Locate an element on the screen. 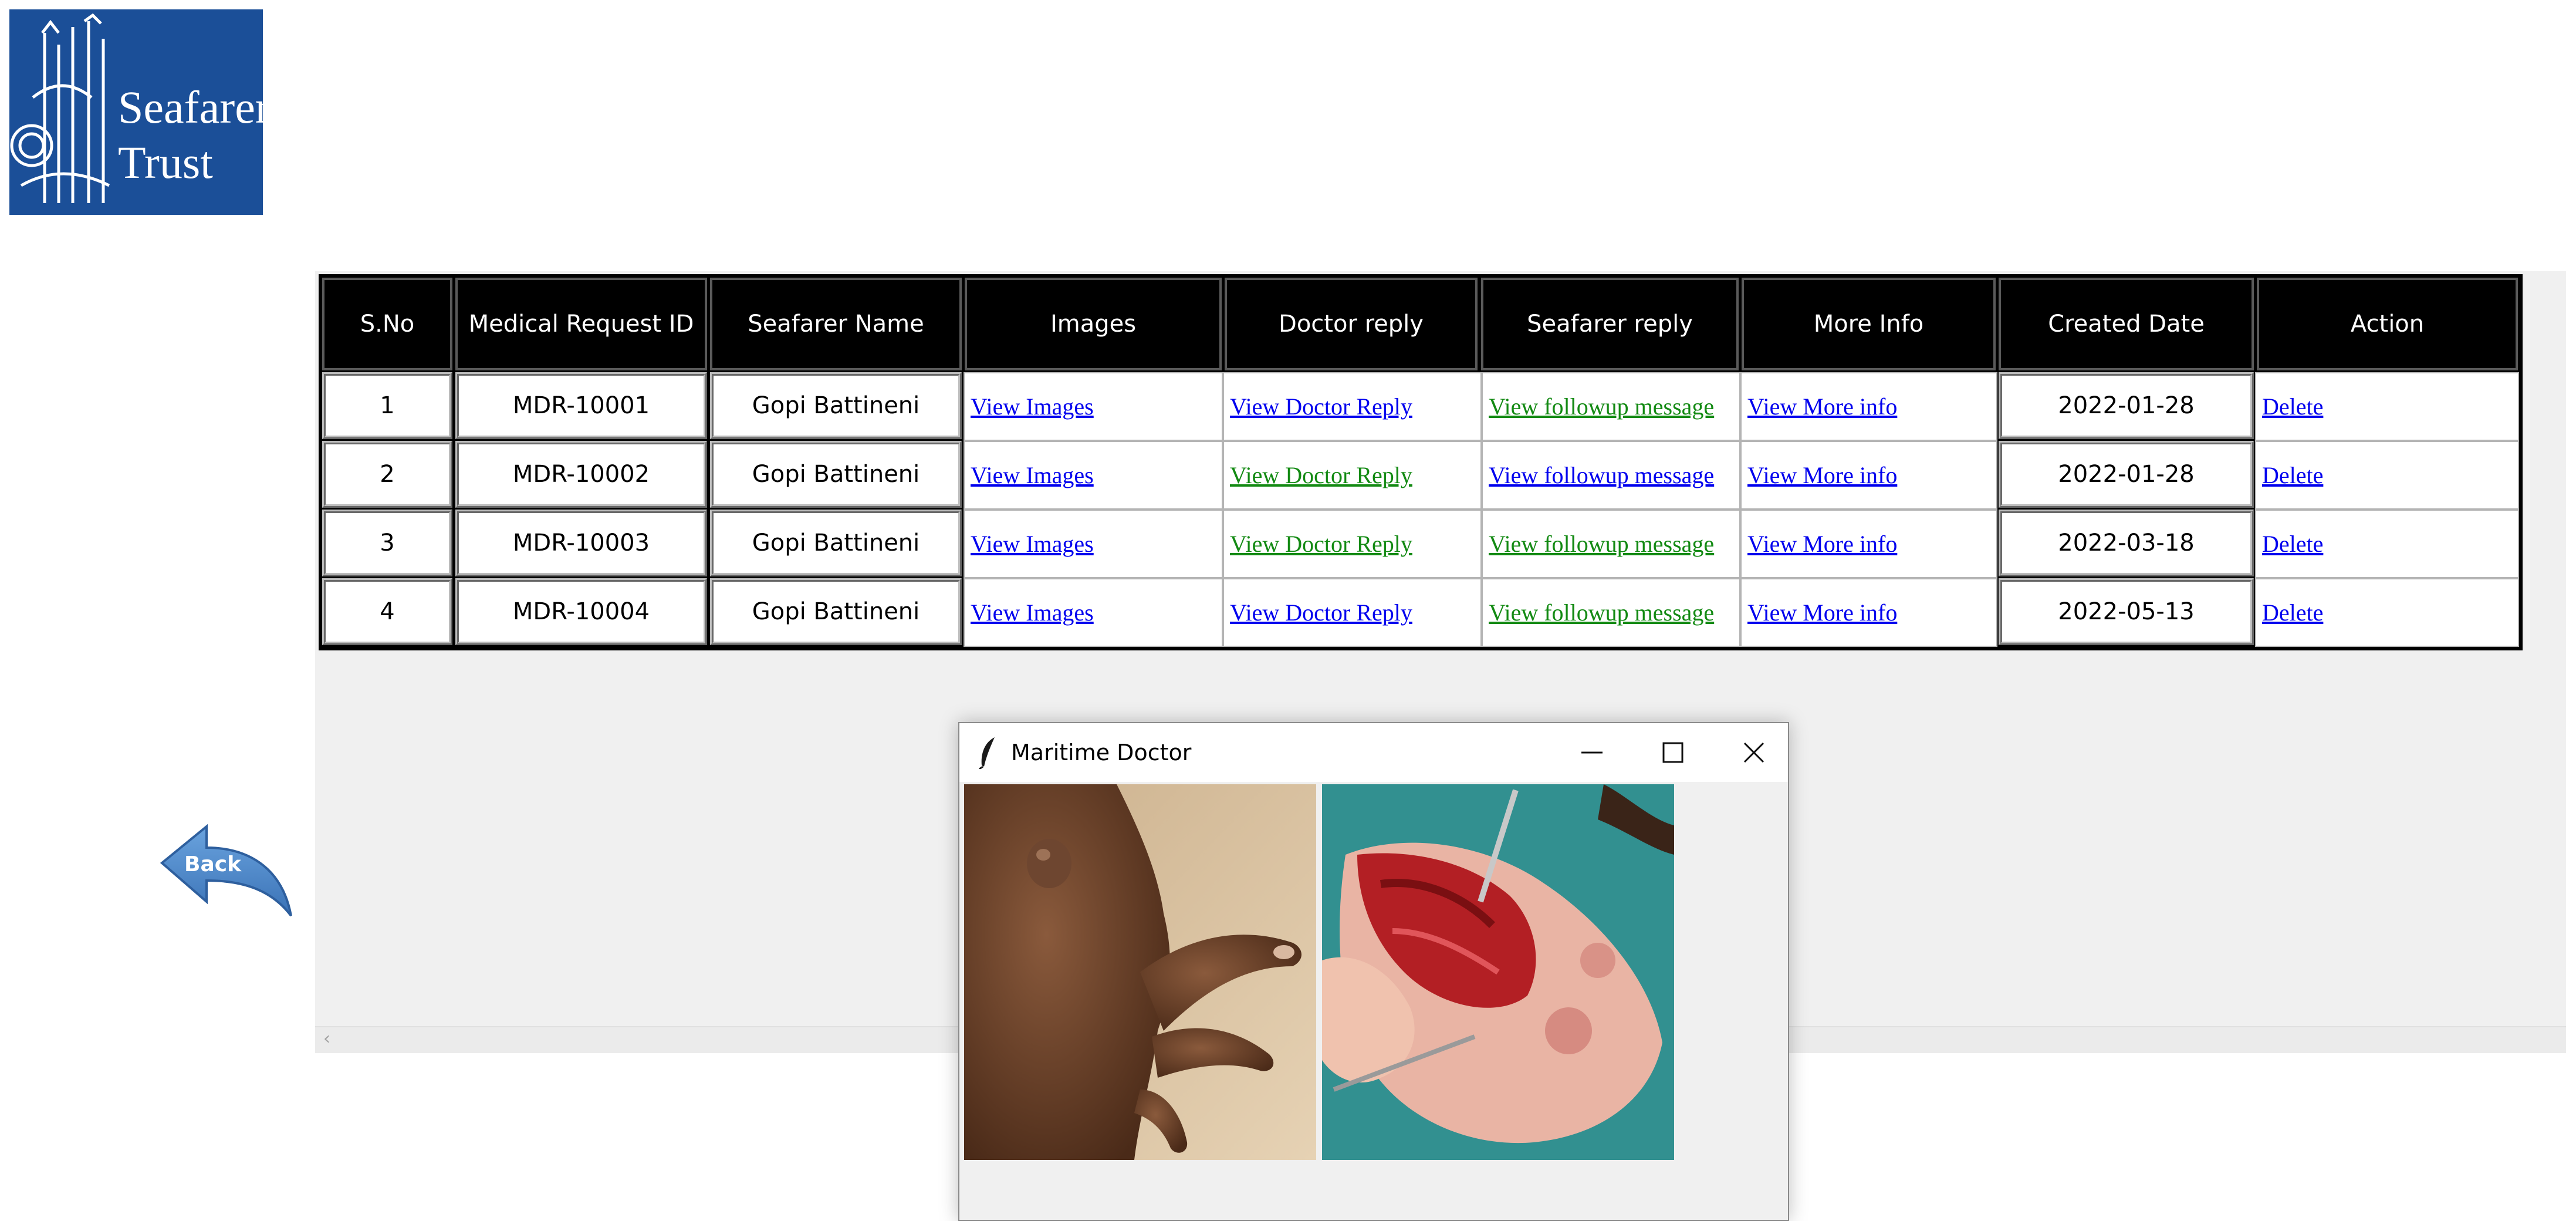 The height and width of the screenshot is (1221, 2576). window-title: Maritime Doctor is located at coordinates (1101, 752).